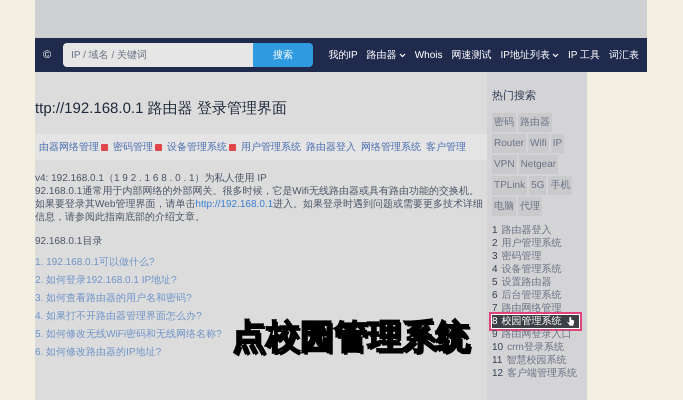  I want to click on tag-chip: 代理, so click(530, 206).